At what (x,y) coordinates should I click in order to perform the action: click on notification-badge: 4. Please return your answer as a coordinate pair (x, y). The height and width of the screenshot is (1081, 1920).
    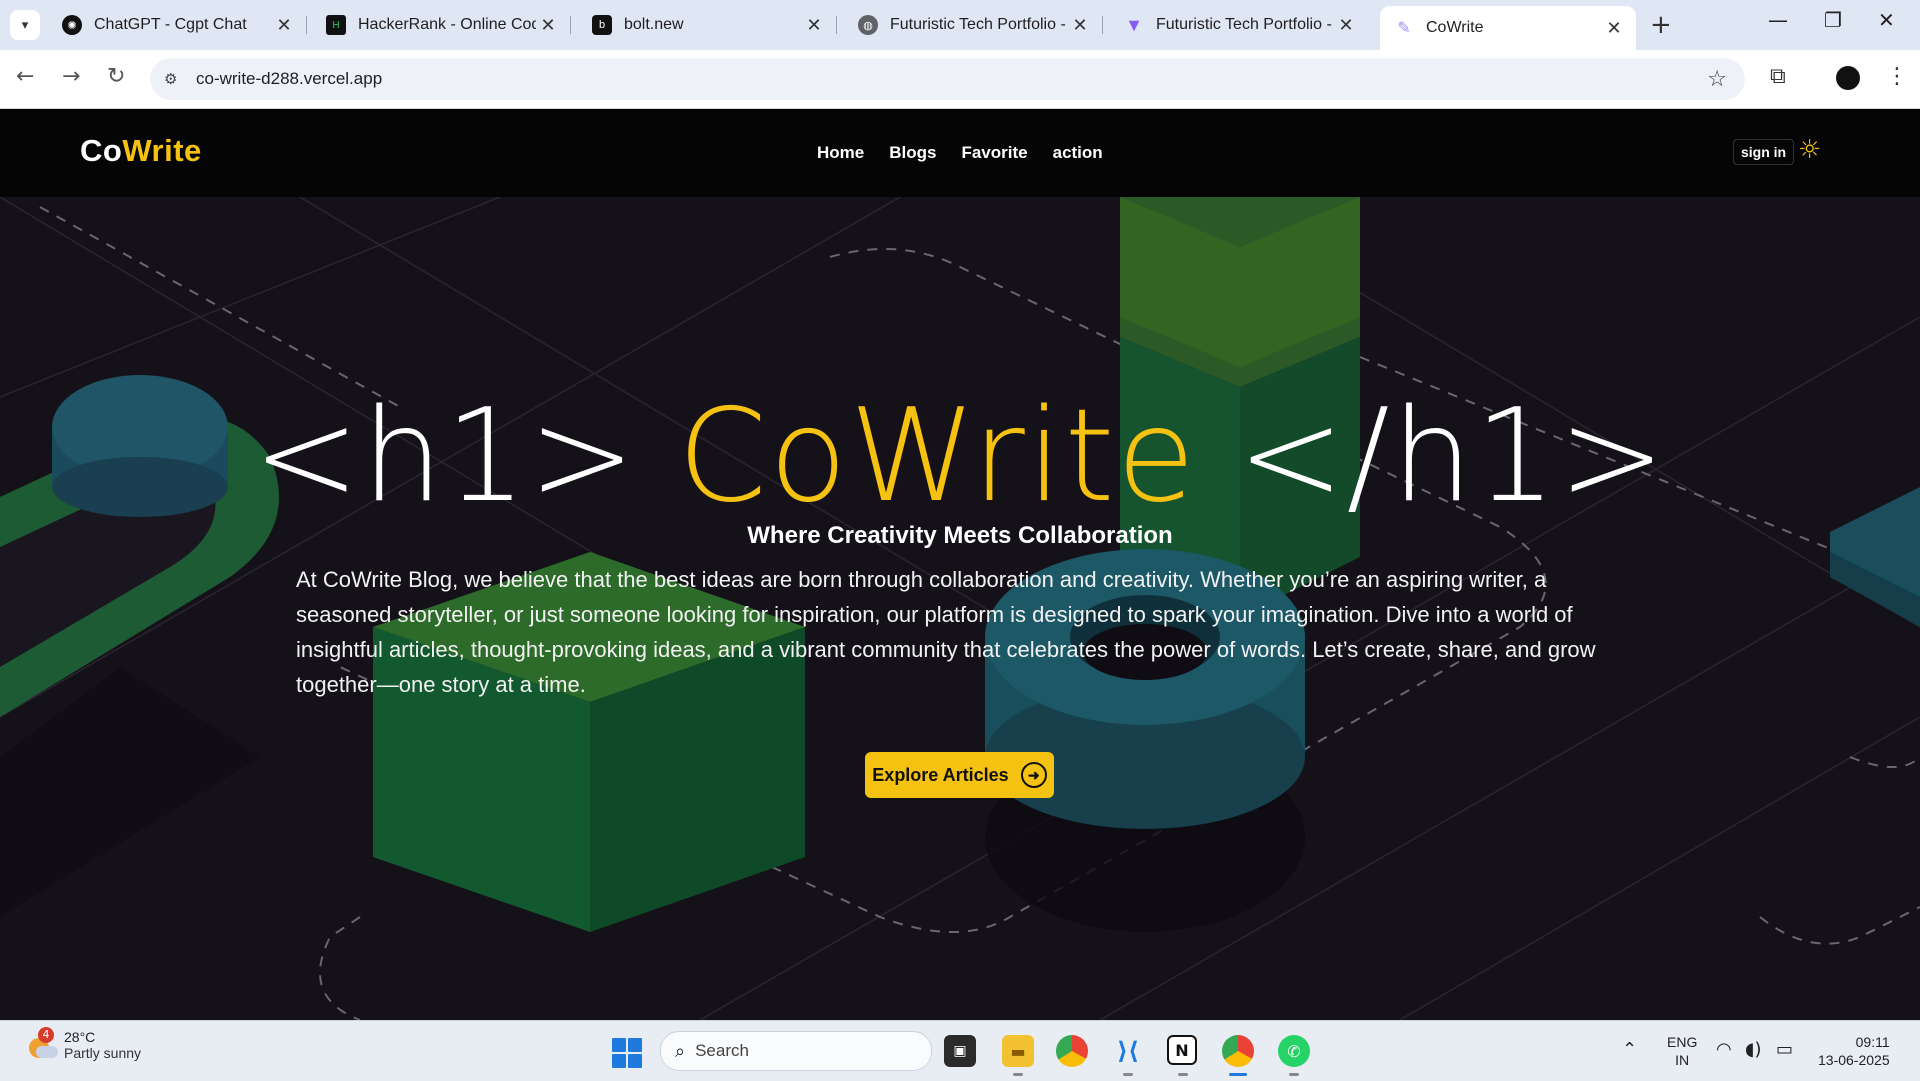
    Looking at the image, I should click on (46, 1035).